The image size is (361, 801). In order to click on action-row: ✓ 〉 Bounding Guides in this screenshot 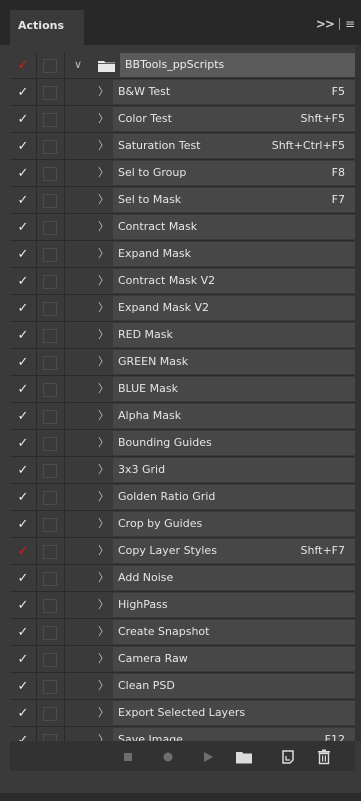, I will do `click(182, 443)`.